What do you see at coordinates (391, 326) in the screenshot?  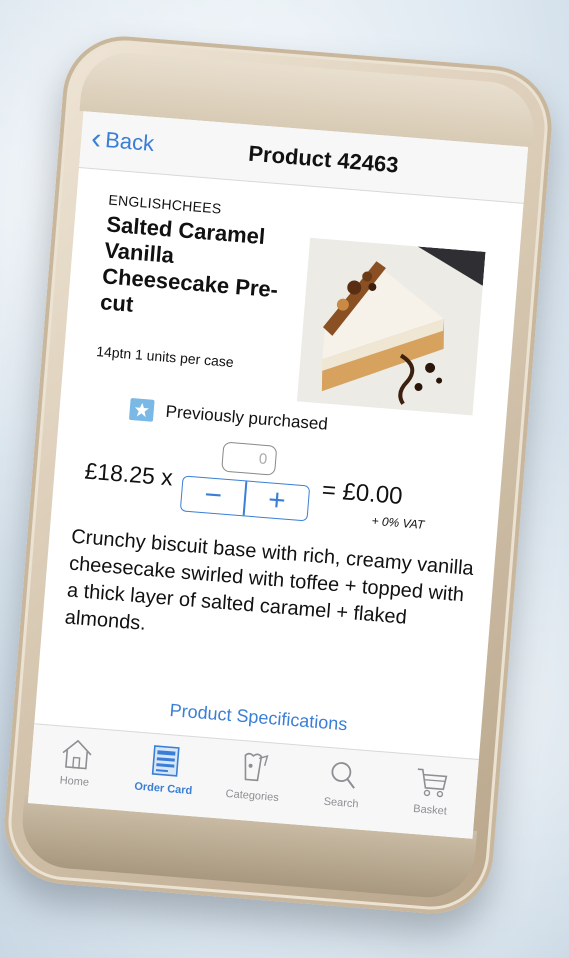 I see `product-image` at bounding box center [391, 326].